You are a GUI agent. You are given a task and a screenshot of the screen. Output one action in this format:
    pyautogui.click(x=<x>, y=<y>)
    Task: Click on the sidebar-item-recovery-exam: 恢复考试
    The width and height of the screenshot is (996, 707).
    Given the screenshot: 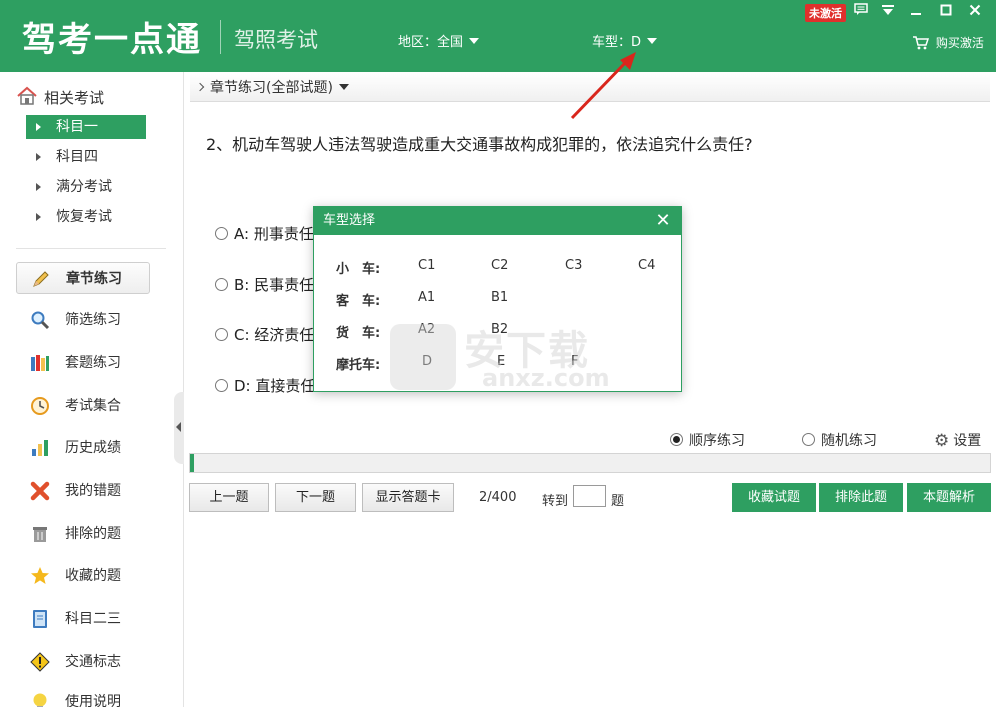 What is the action you would take?
    pyautogui.click(x=86, y=217)
    